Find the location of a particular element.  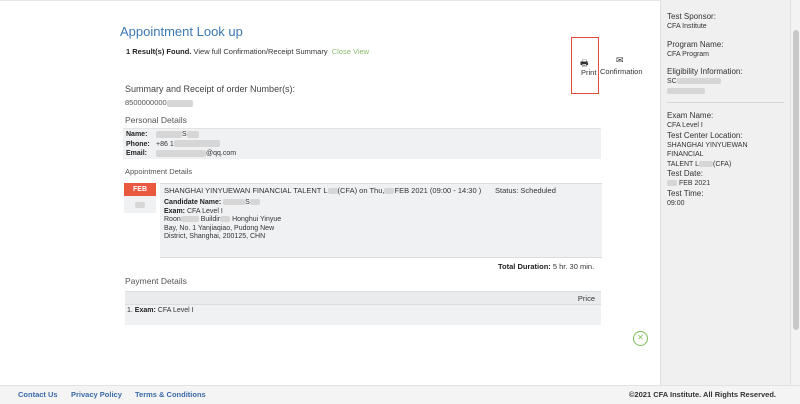

center-label: Test Center Location: is located at coordinates (705, 135).